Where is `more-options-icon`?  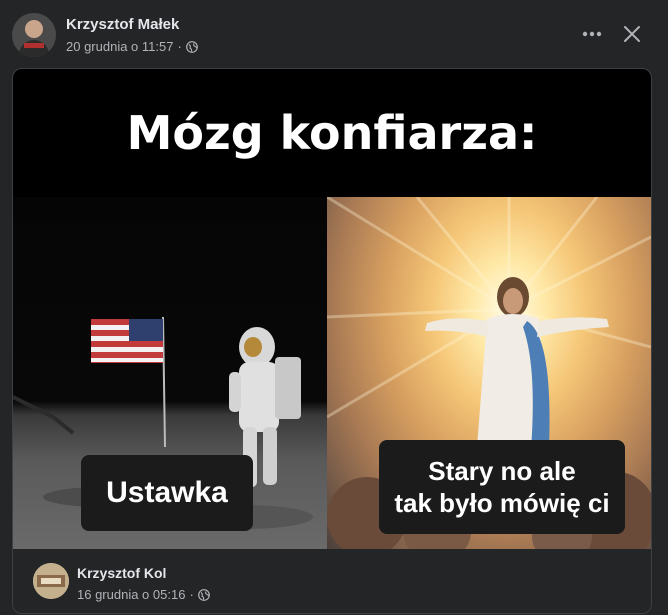
more-options-icon is located at coordinates (592, 34).